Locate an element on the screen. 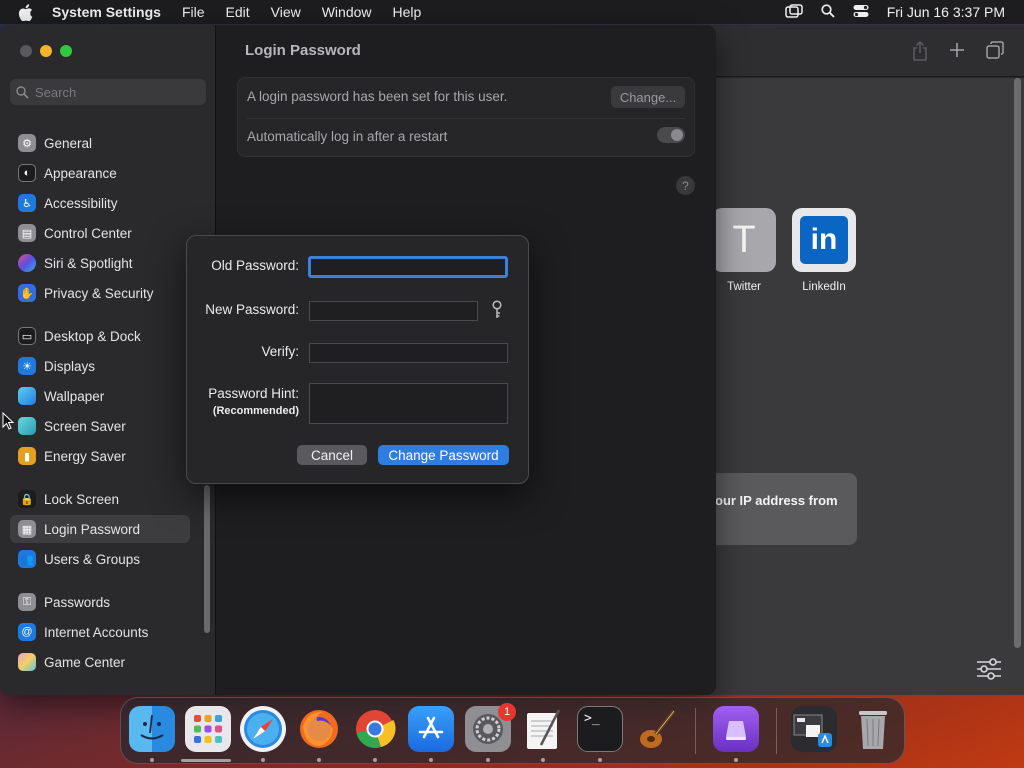 The width and height of the screenshot is (1024, 768). search-icon is located at coordinates (22, 92).